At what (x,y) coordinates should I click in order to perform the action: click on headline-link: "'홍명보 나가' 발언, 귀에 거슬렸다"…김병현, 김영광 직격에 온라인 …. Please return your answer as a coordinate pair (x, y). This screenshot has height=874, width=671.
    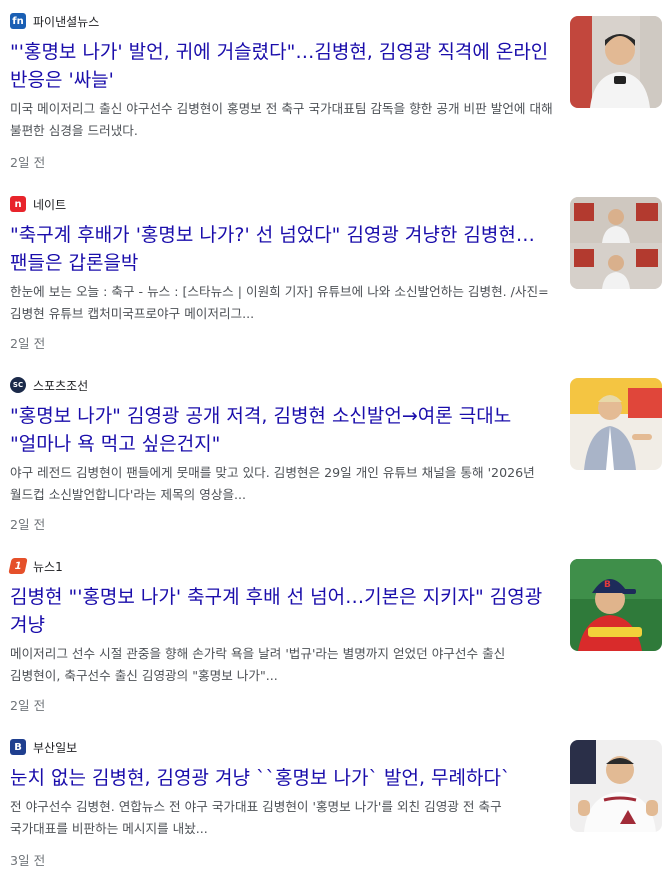
    Looking at the image, I should click on (282, 66).